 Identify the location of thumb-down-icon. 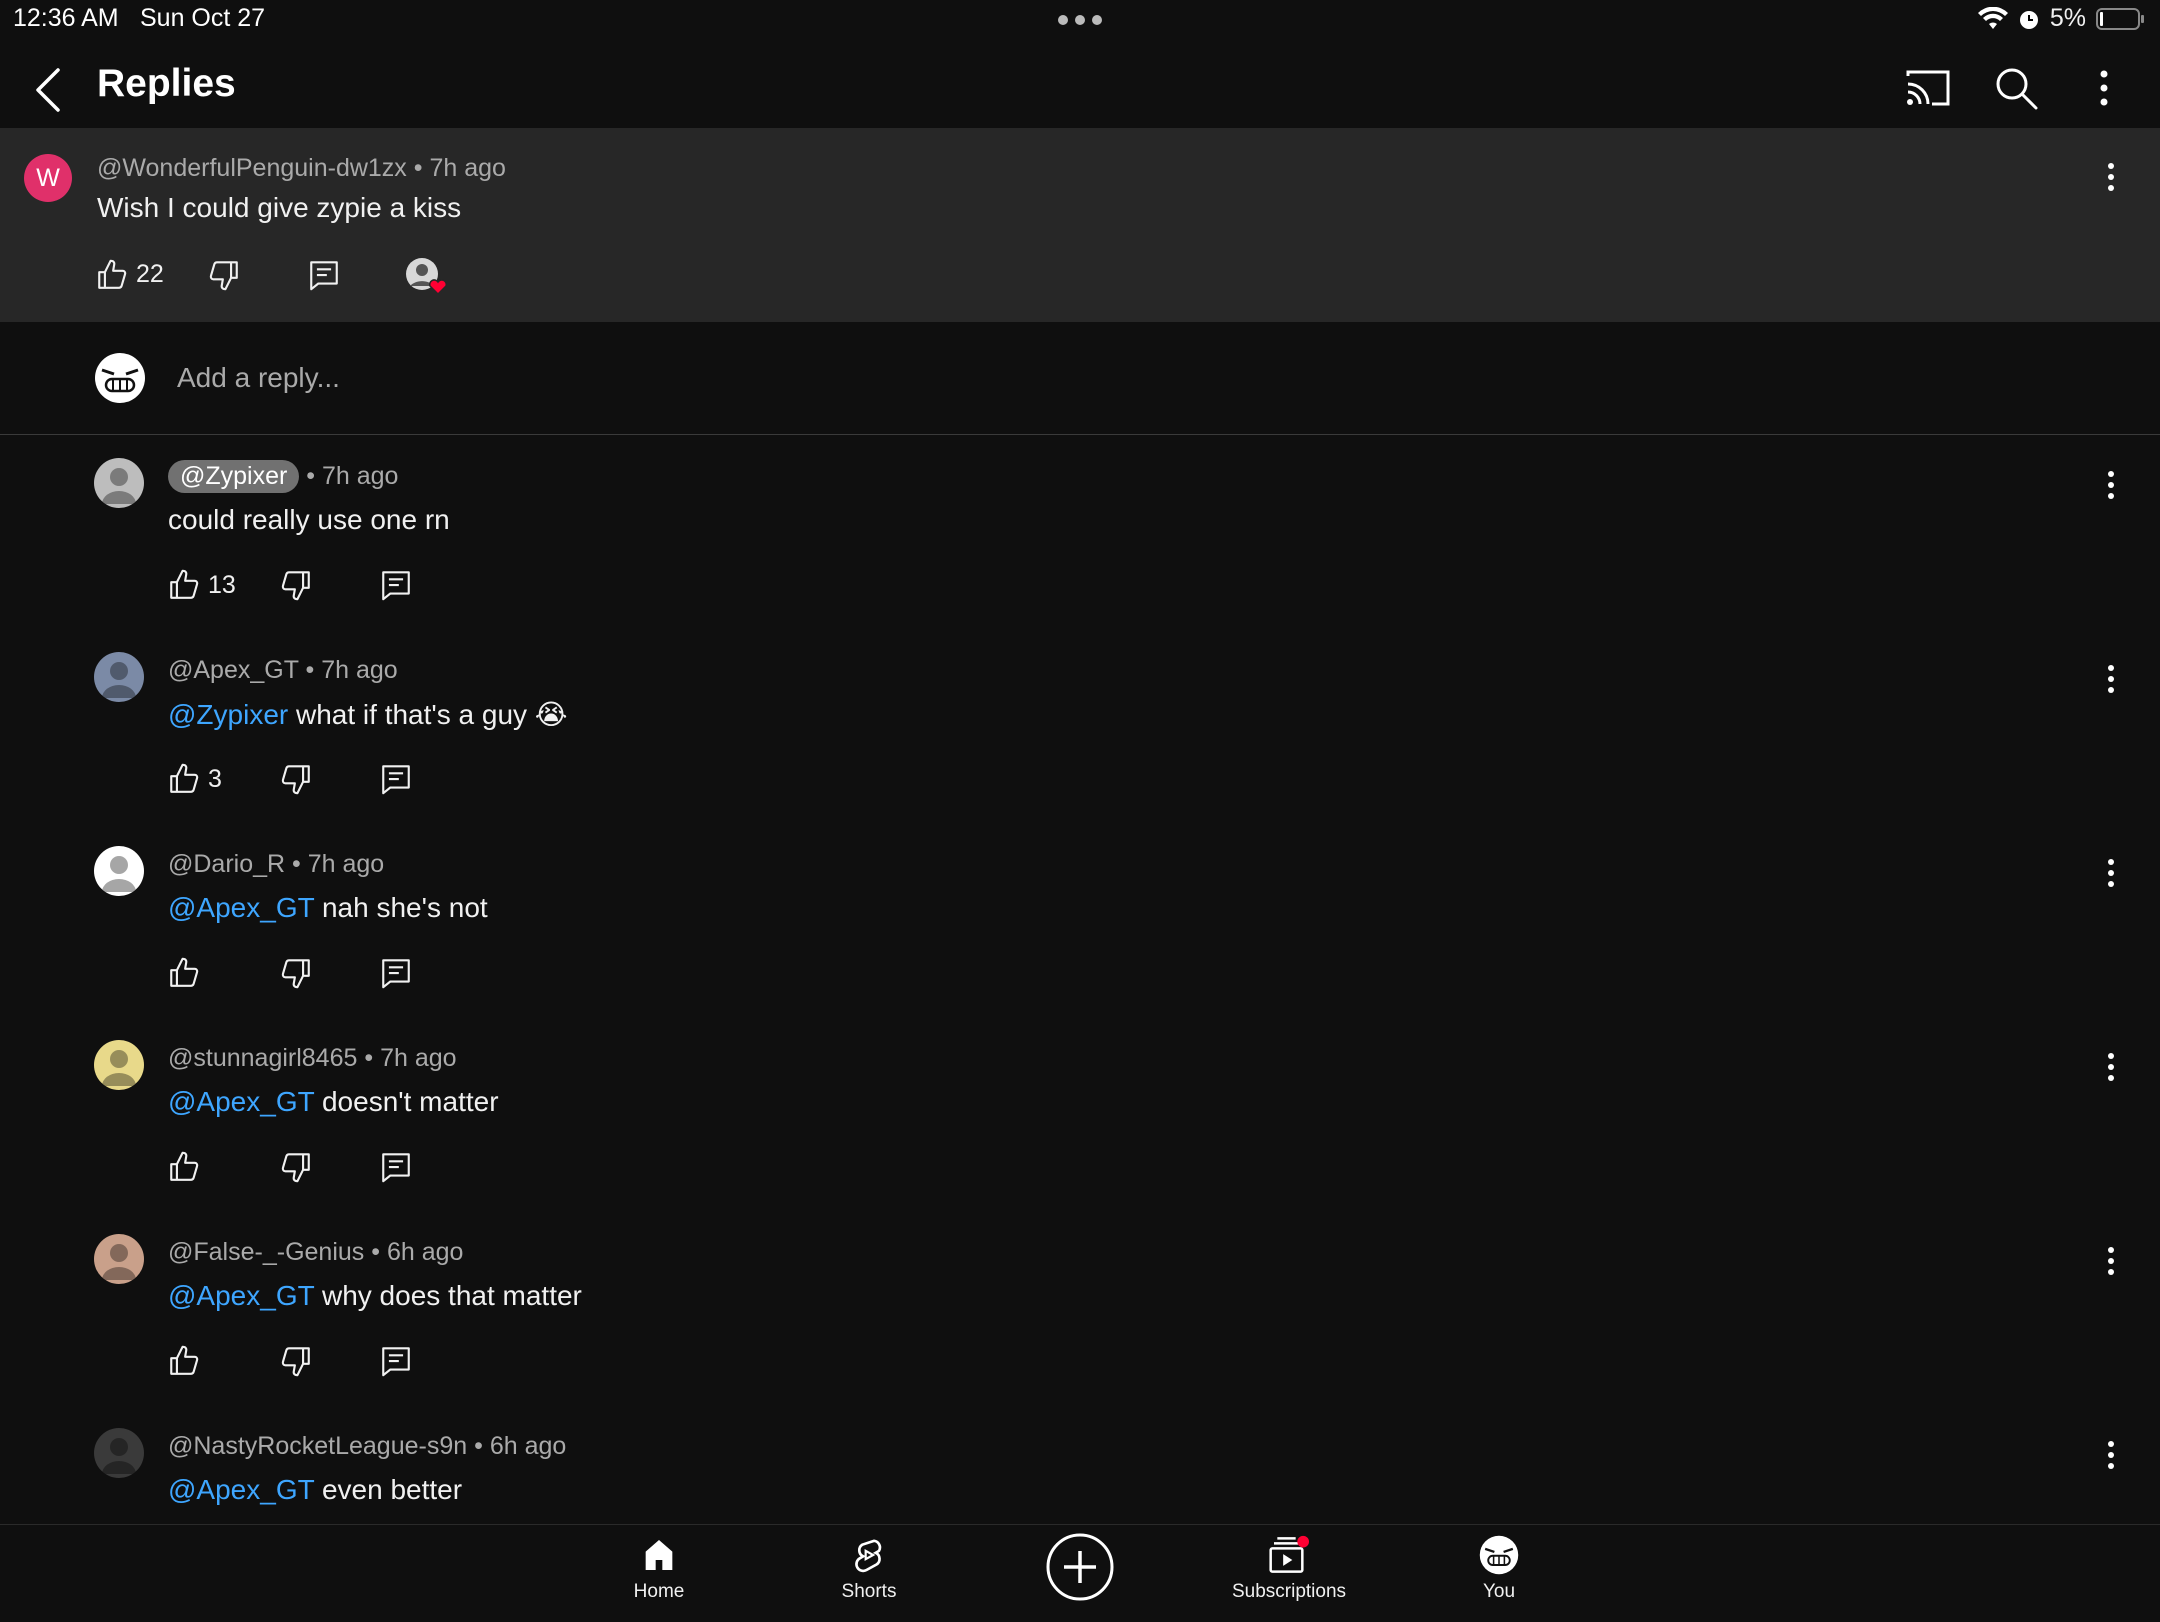
(295, 586).